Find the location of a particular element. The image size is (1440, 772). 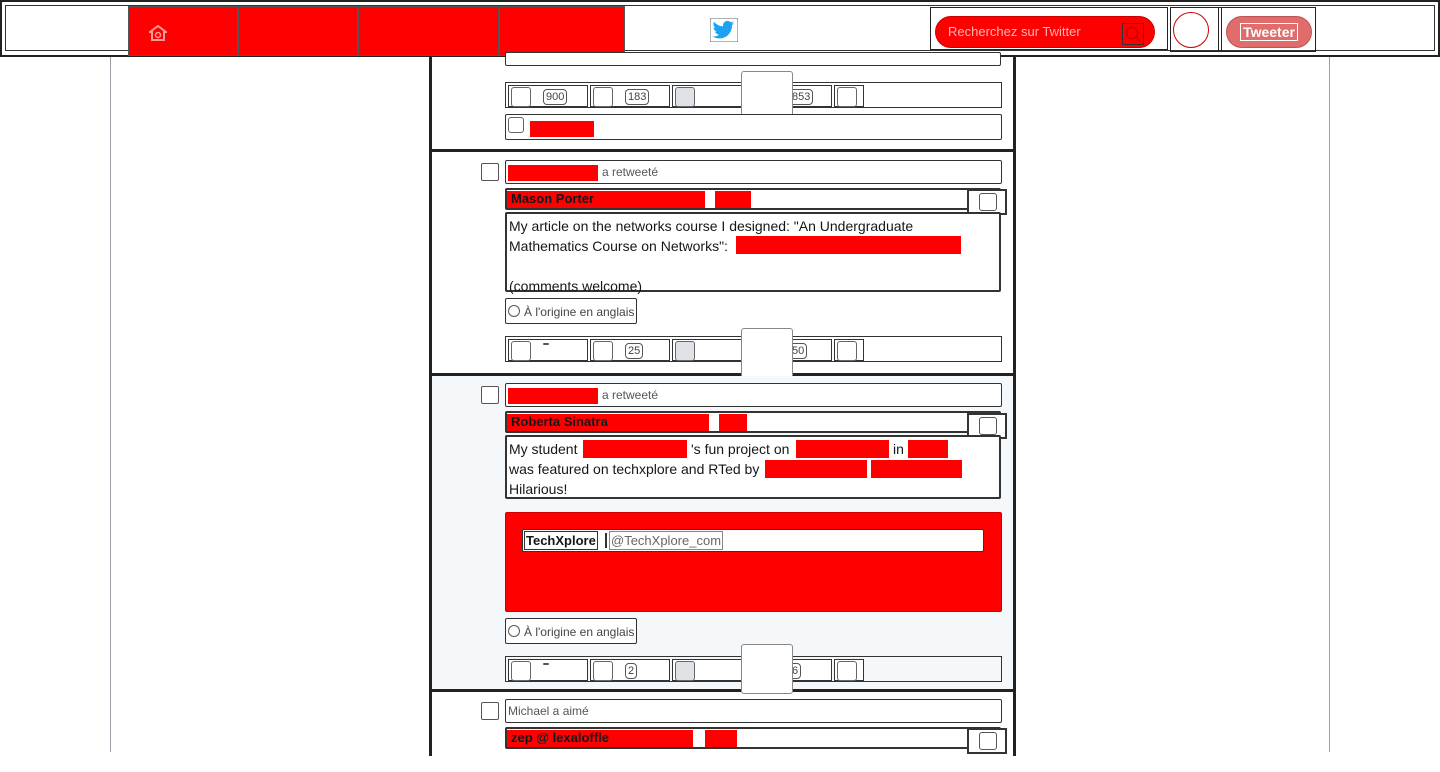

tweet-button-container: Tweeter is located at coordinates (1267, 29).